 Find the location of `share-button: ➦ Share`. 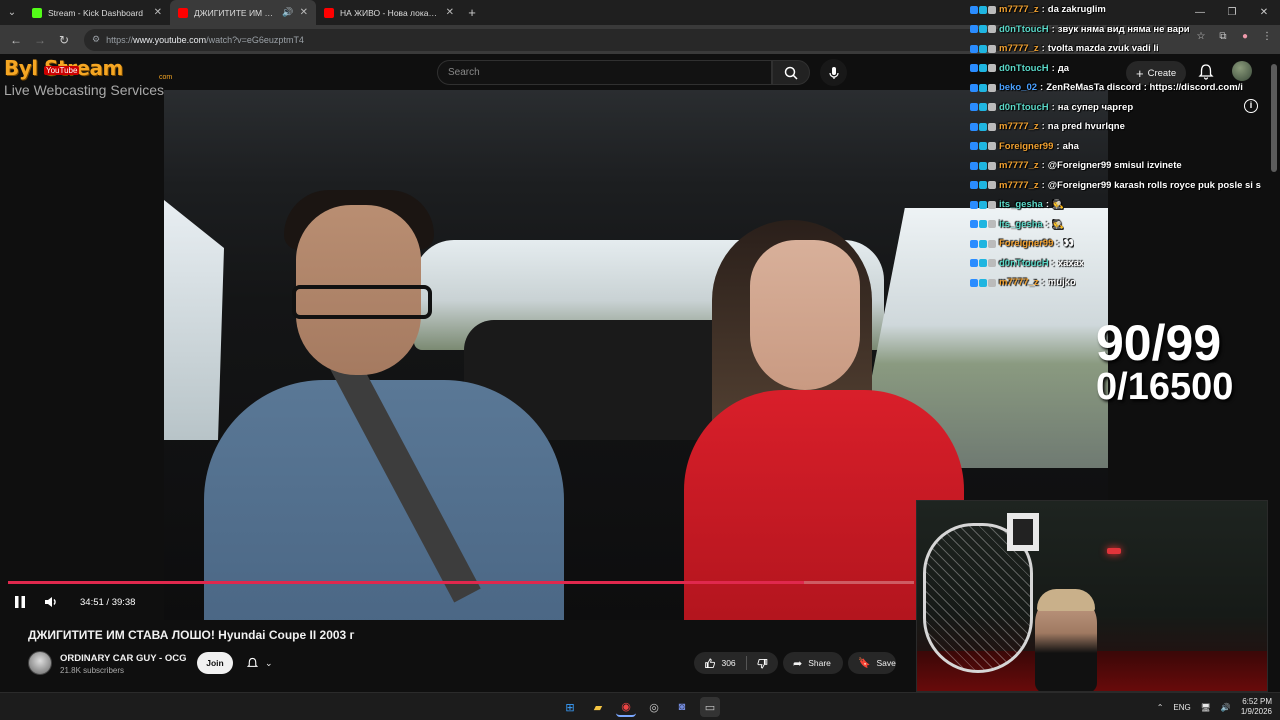

share-button: ➦ Share is located at coordinates (813, 663).